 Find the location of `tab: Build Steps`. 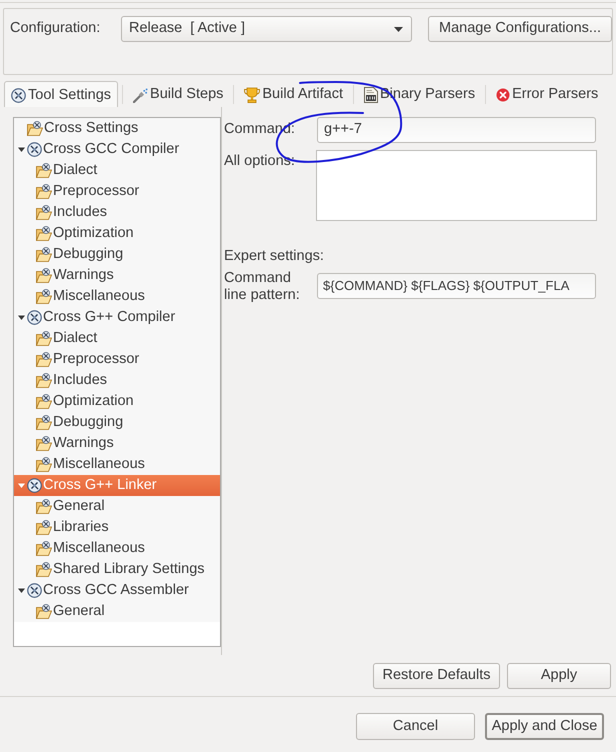

tab: Build Steps is located at coordinates (178, 94).